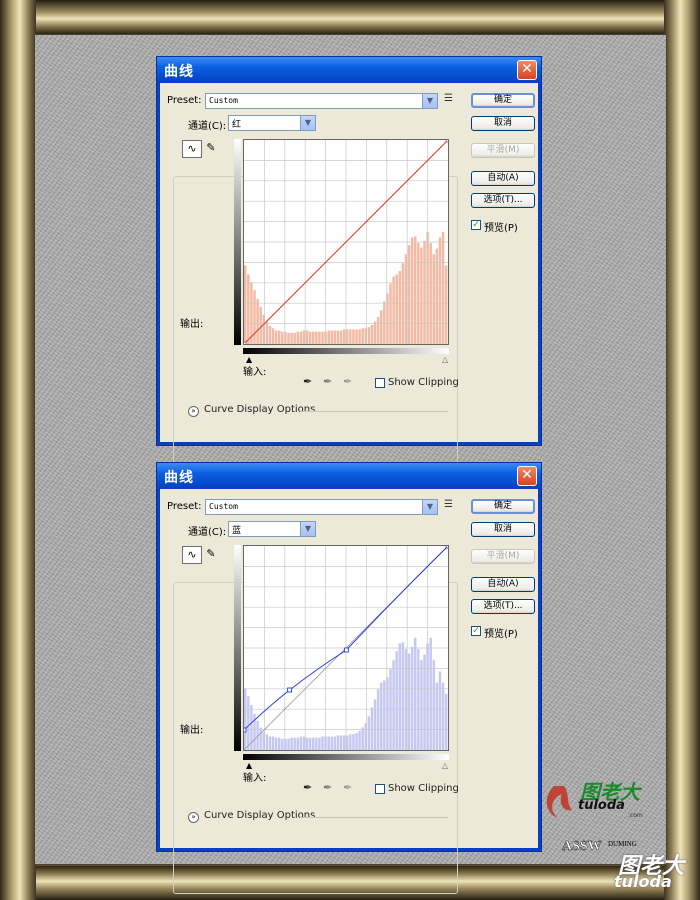  I want to click on input-label: 输入:, so click(255, 372).